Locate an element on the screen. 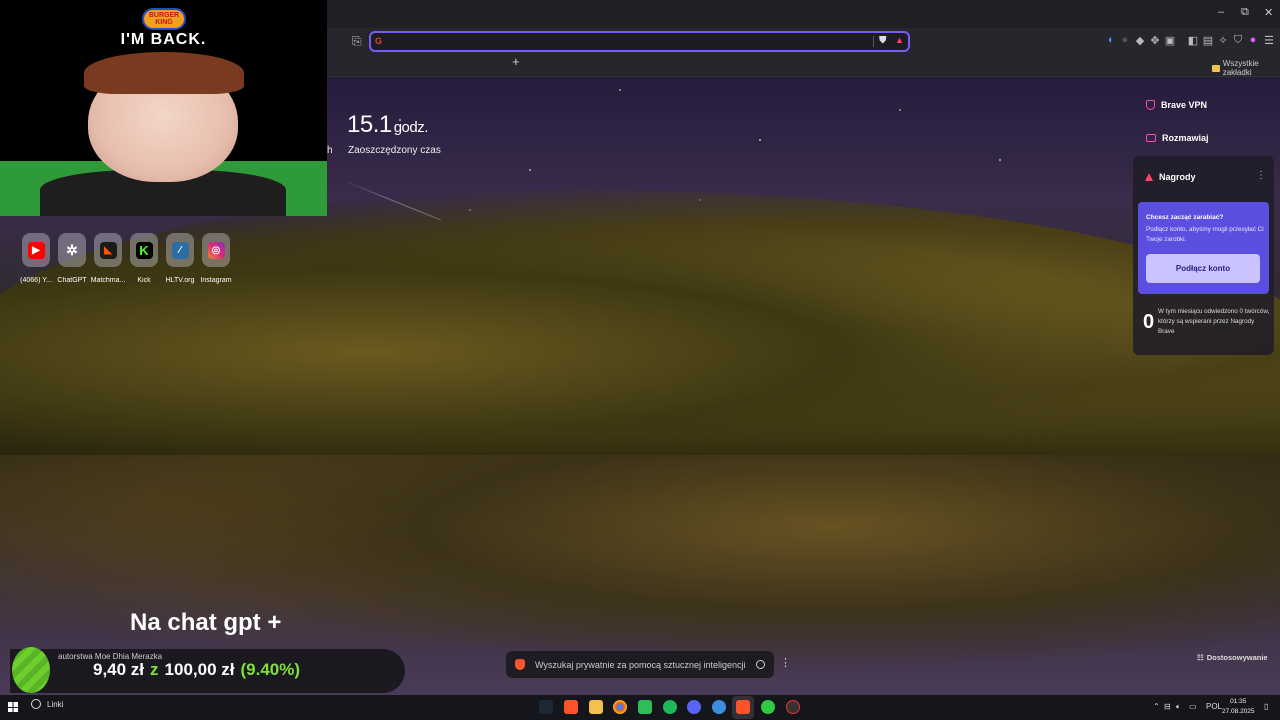  donation-logo-icon is located at coordinates (31, 670).